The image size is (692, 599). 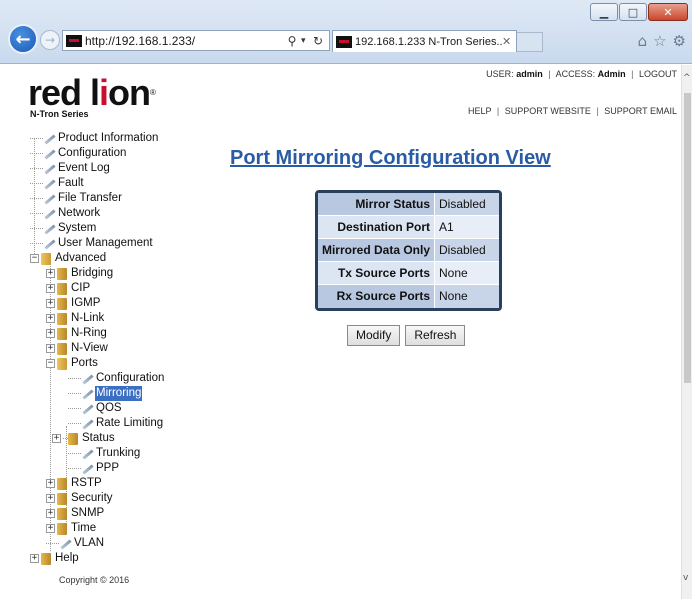 I want to click on tree-item-ports-mirroring: Mirroring, so click(x=134, y=393).